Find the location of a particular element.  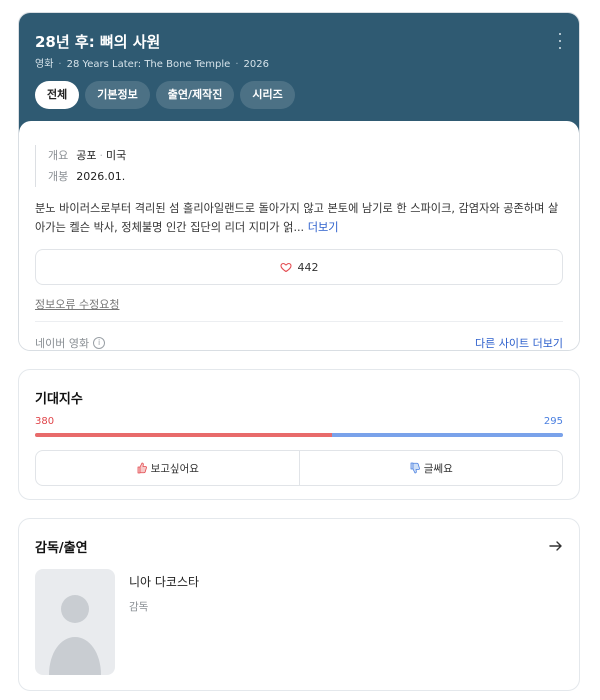

movie-subtitle: 영화 · 28 Years Later: The Bone Temple · 2026 is located at coordinates (152, 64).